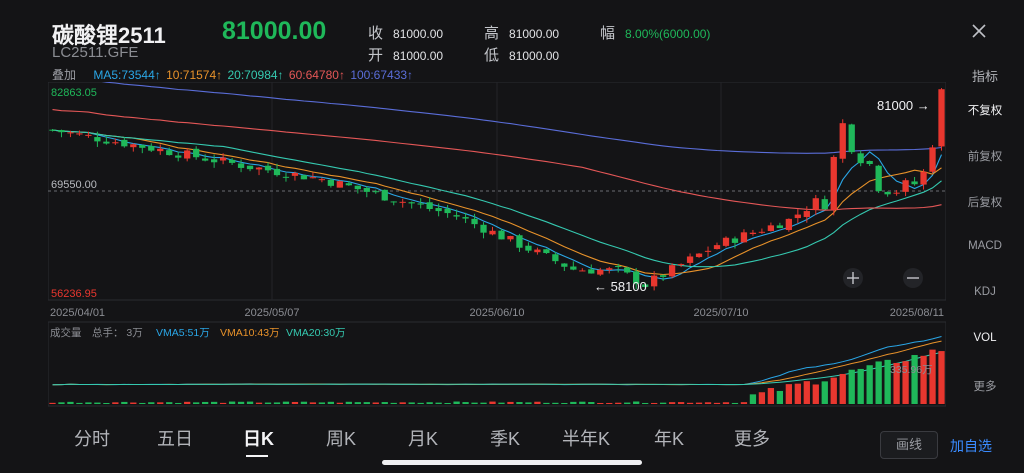 The image size is (1024, 473). I want to click on stat-high: 高 81000.00, so click(522, 33).